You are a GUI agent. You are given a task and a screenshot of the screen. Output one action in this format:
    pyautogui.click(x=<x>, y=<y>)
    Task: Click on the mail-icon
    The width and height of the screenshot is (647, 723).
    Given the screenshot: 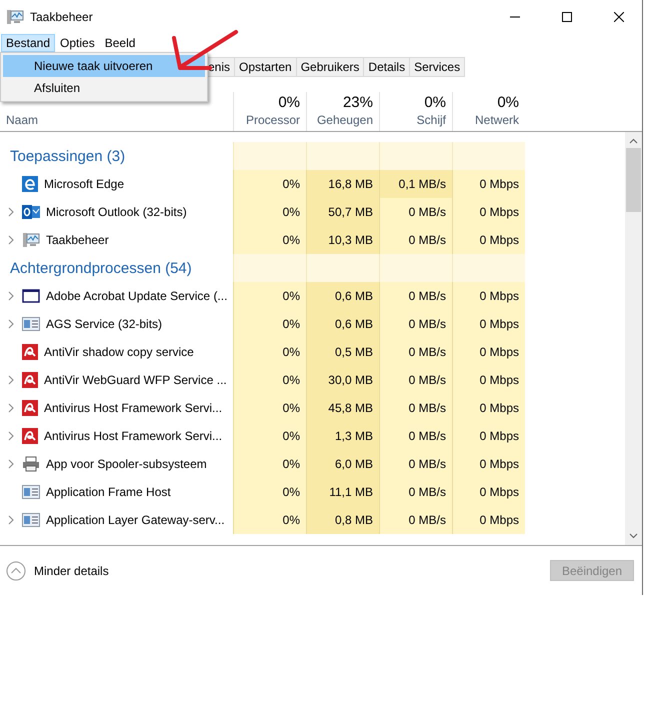 What is the action you would take?
    pyautogui.click(x=31, y=212)
    